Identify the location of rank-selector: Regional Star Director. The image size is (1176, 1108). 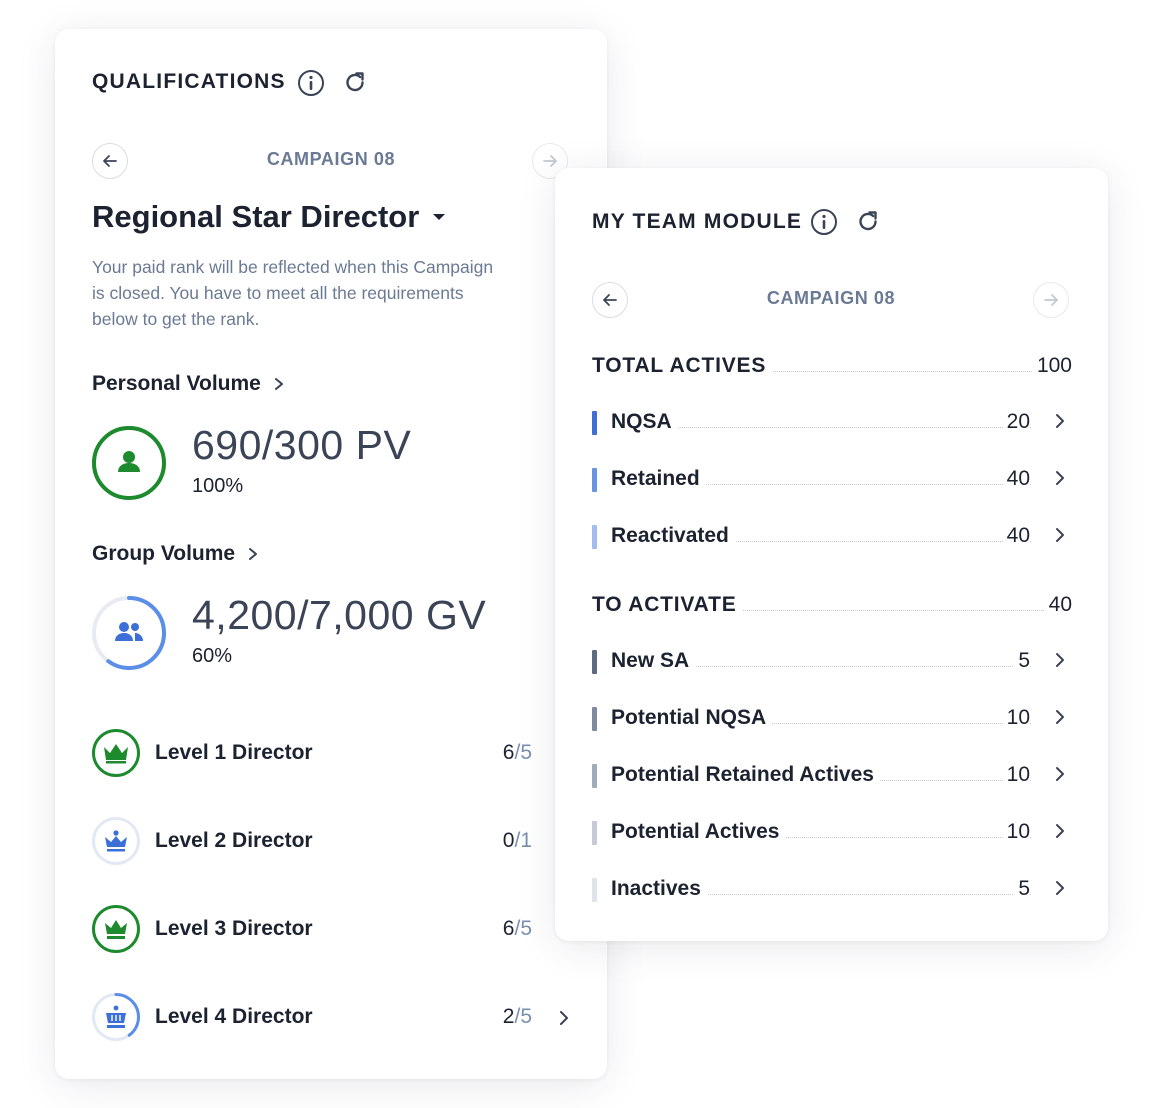
(269, 217).